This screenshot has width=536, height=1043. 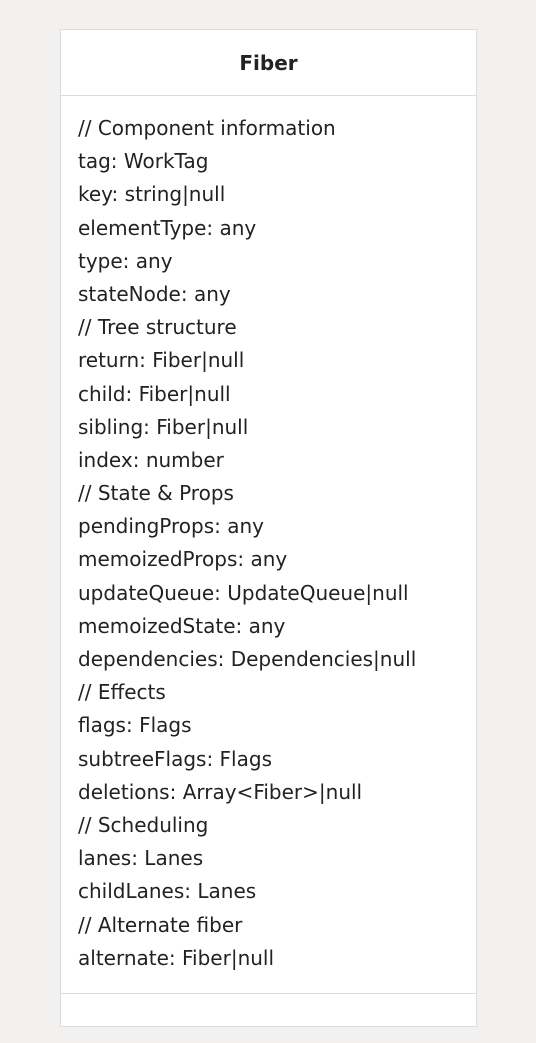 I want to click on member-line: updateQueue: UpdateQueue|null, so click(x=243, y=592).